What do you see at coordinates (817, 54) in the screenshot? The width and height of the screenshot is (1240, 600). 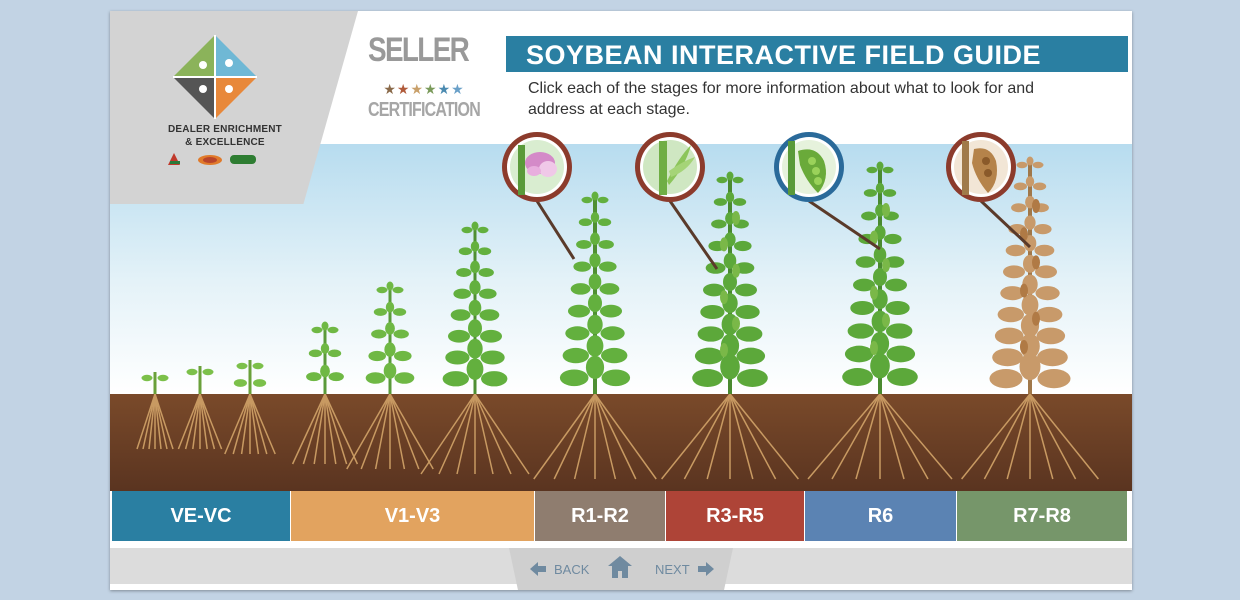 I see `title-bar: SOYBEAN INTERACTIVE FIELD GUIDE` at bounding box center [817, 54].